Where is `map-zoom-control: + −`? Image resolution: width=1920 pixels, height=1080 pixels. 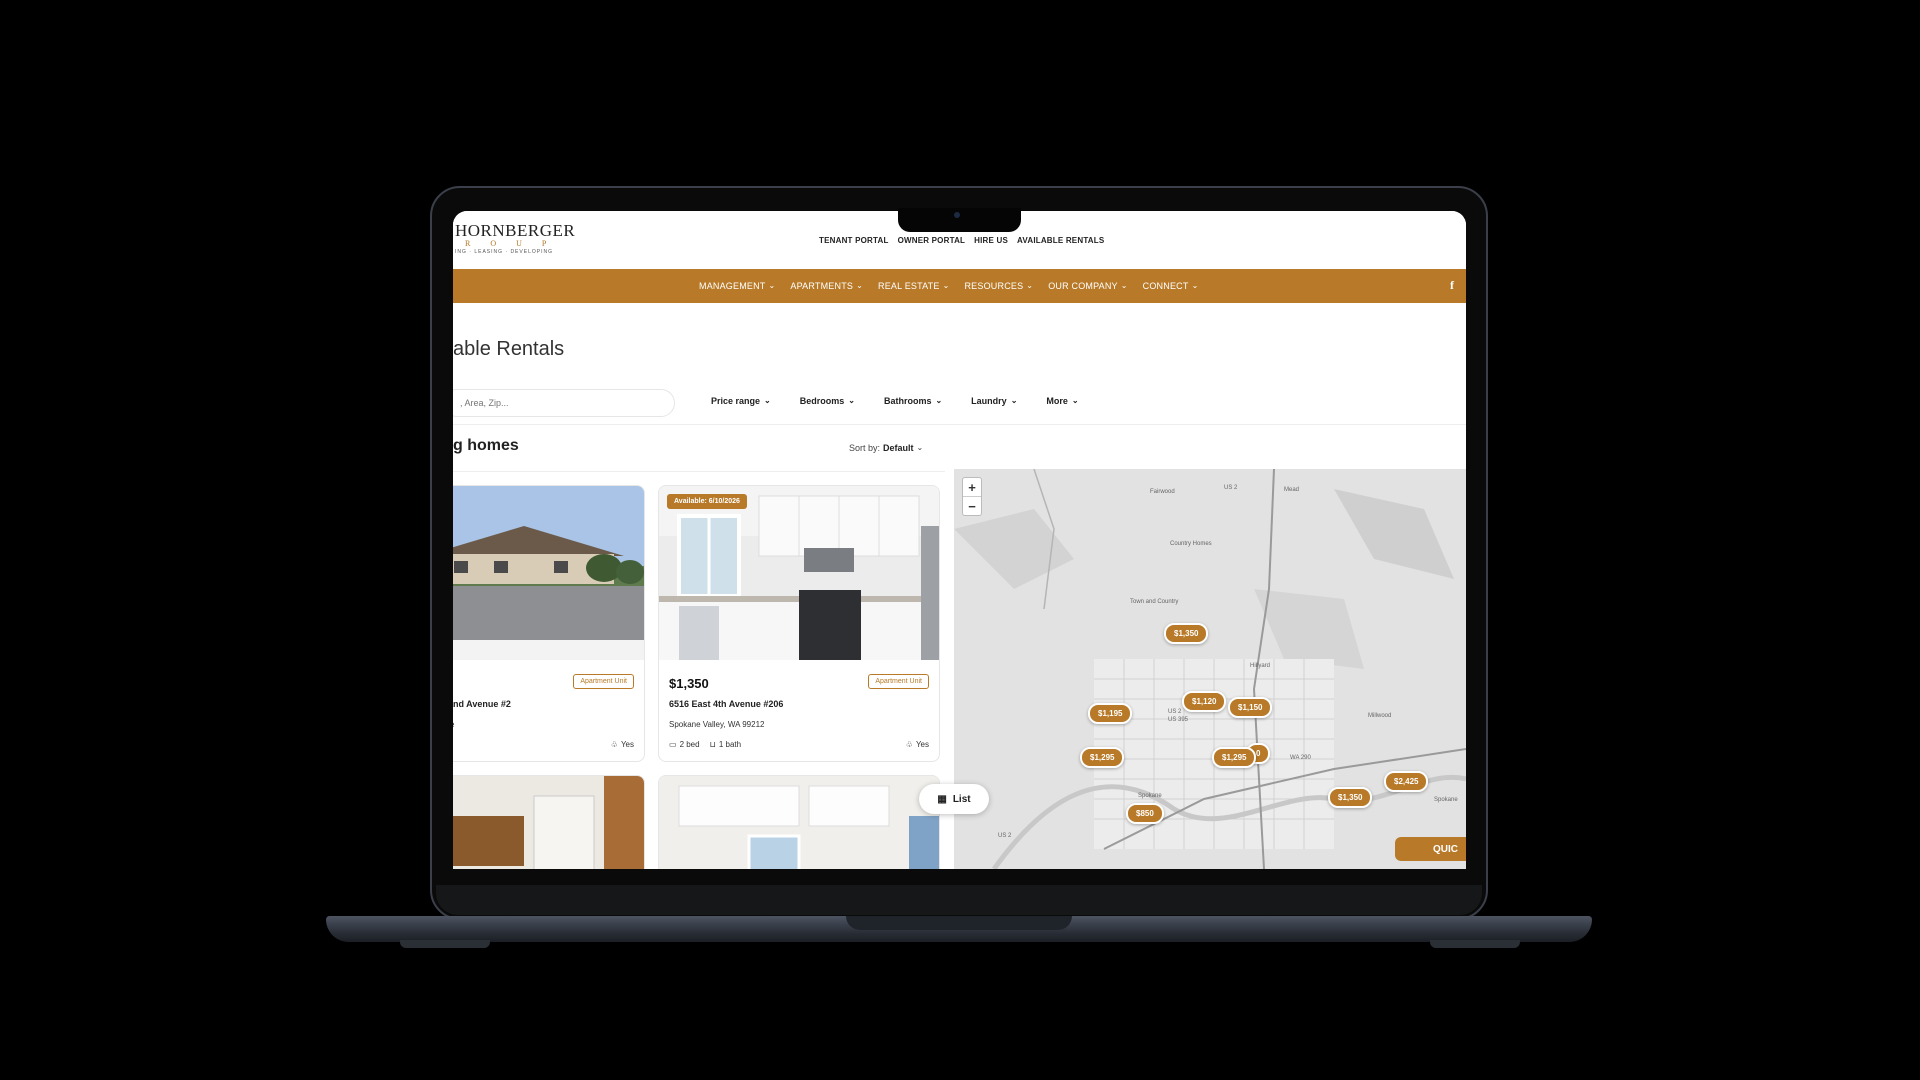
map-zoom-control: + − is located at coordinates (972, 496).